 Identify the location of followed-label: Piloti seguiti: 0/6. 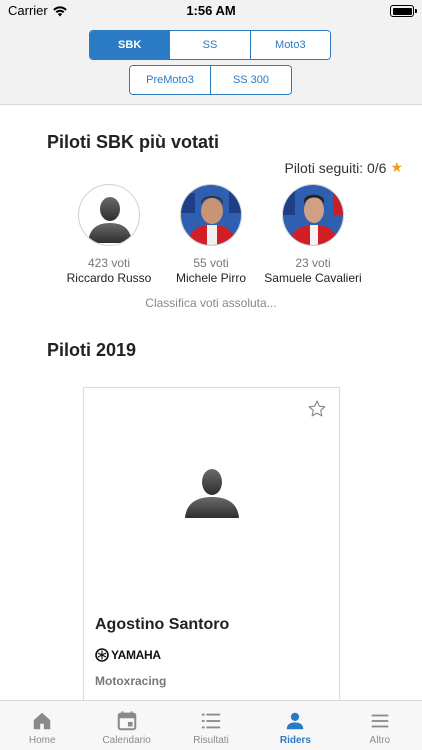
(335, 167).